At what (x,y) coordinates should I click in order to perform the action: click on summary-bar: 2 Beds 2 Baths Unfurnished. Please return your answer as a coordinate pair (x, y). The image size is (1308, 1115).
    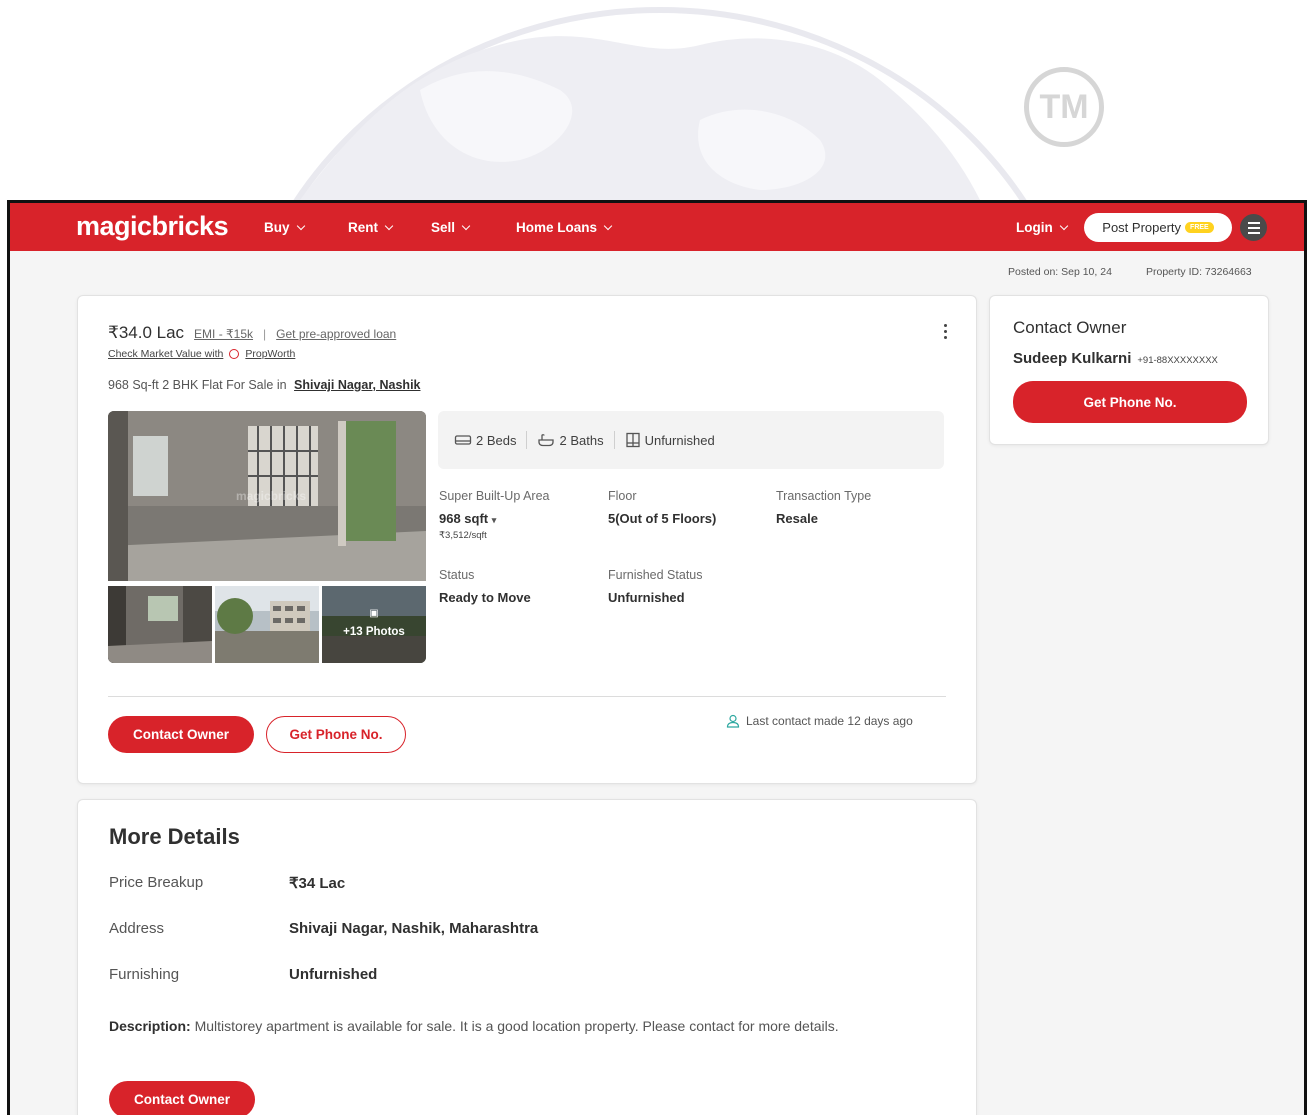
    Looking at the image, I should click on (691, 440).